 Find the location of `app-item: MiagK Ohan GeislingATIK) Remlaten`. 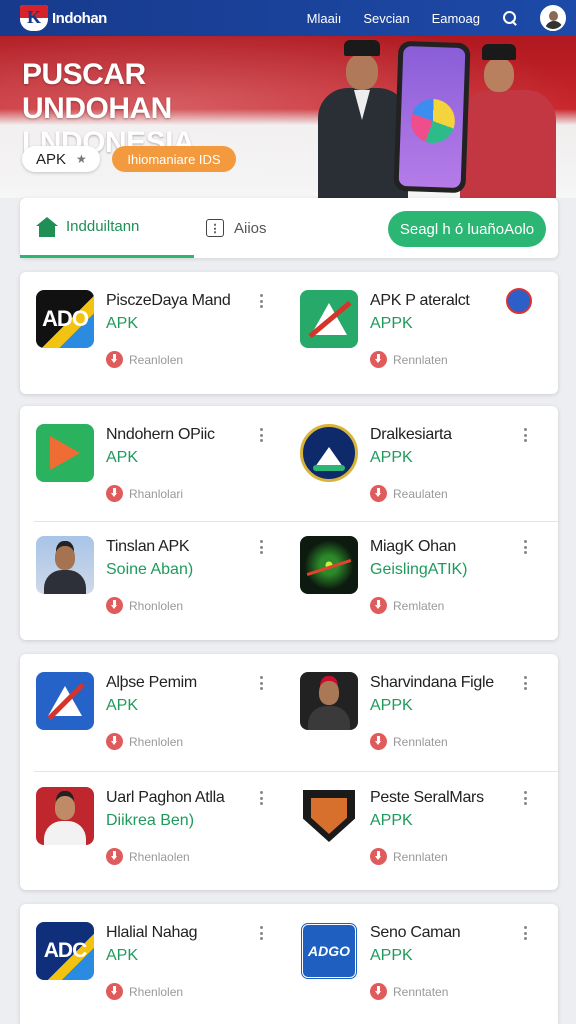

app-item: MiagK Ohan GeislingATIK) Remlaten is located at coordinates (415, 573).